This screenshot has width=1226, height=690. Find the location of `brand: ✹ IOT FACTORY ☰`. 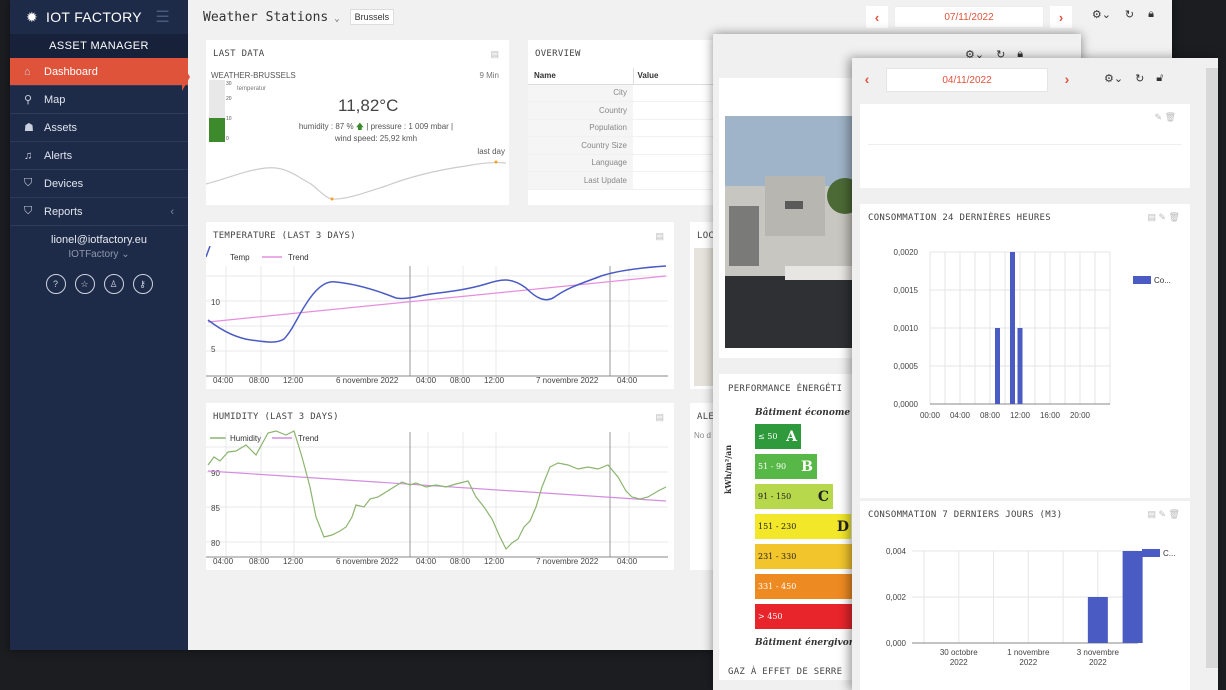

brand: ✹ IOT FACTORY ☰ is located at coordinates (99, 17).